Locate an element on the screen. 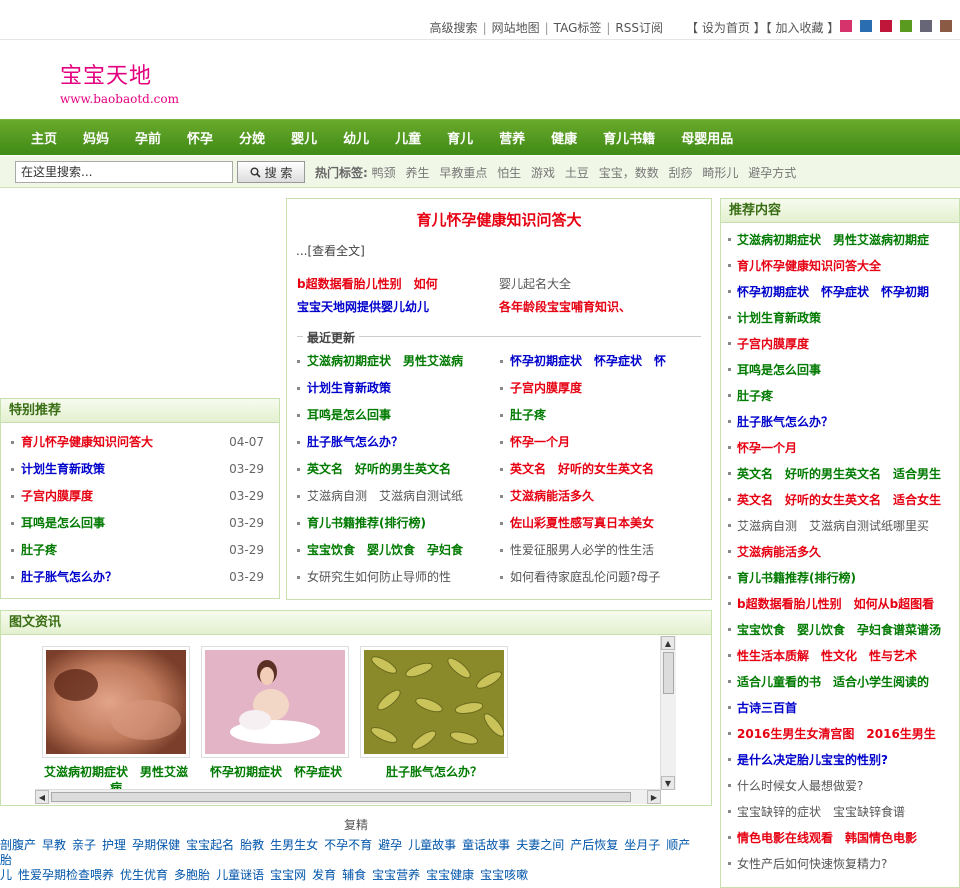  nav-toddler: 幼儿 is located at coordinates (356, 137).